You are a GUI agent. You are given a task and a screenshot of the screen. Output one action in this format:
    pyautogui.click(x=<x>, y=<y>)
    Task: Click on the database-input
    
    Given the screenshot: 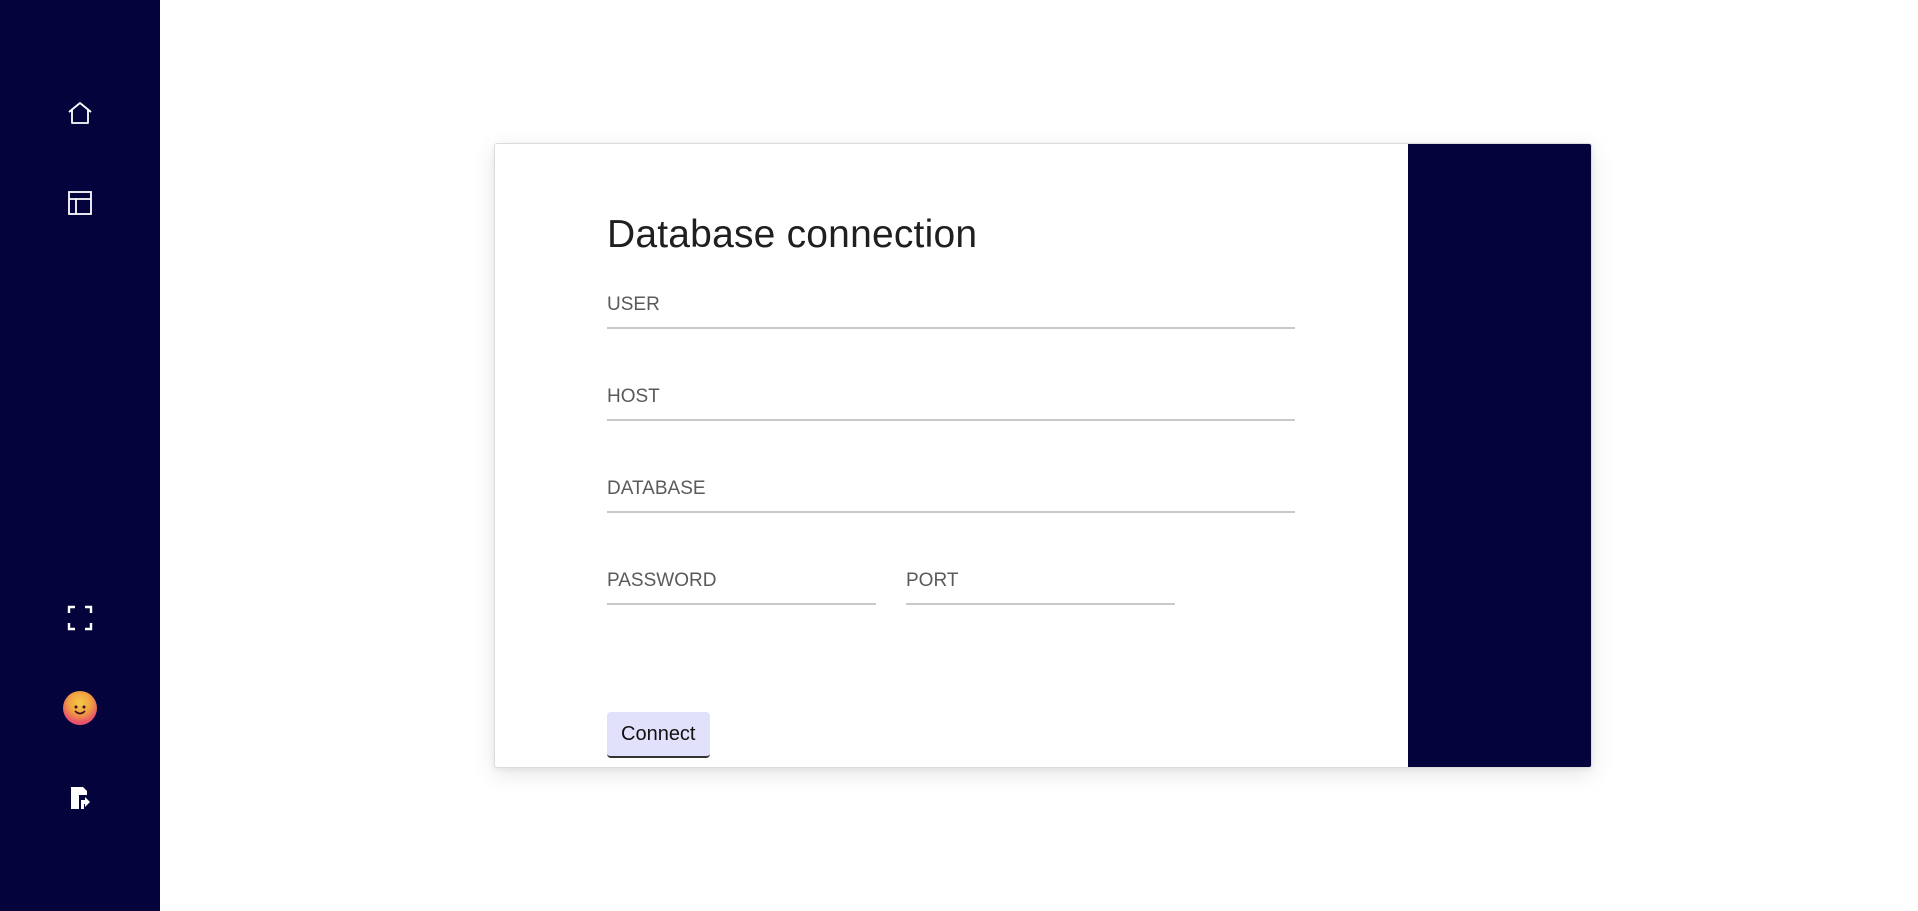 What is the action you would take?
    pyautogui.click(x=951, y=489)
    